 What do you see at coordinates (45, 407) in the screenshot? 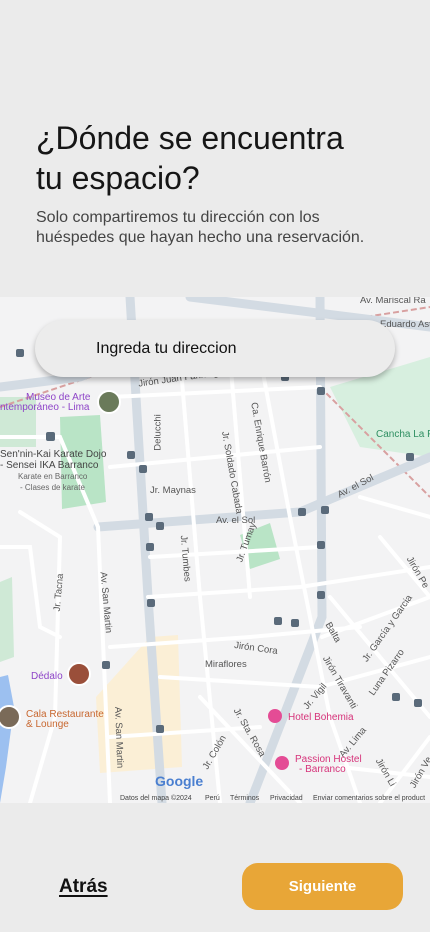
I see `poi-museo-line2: ntemporáneo - Lima` at bounding box center [45, 407].